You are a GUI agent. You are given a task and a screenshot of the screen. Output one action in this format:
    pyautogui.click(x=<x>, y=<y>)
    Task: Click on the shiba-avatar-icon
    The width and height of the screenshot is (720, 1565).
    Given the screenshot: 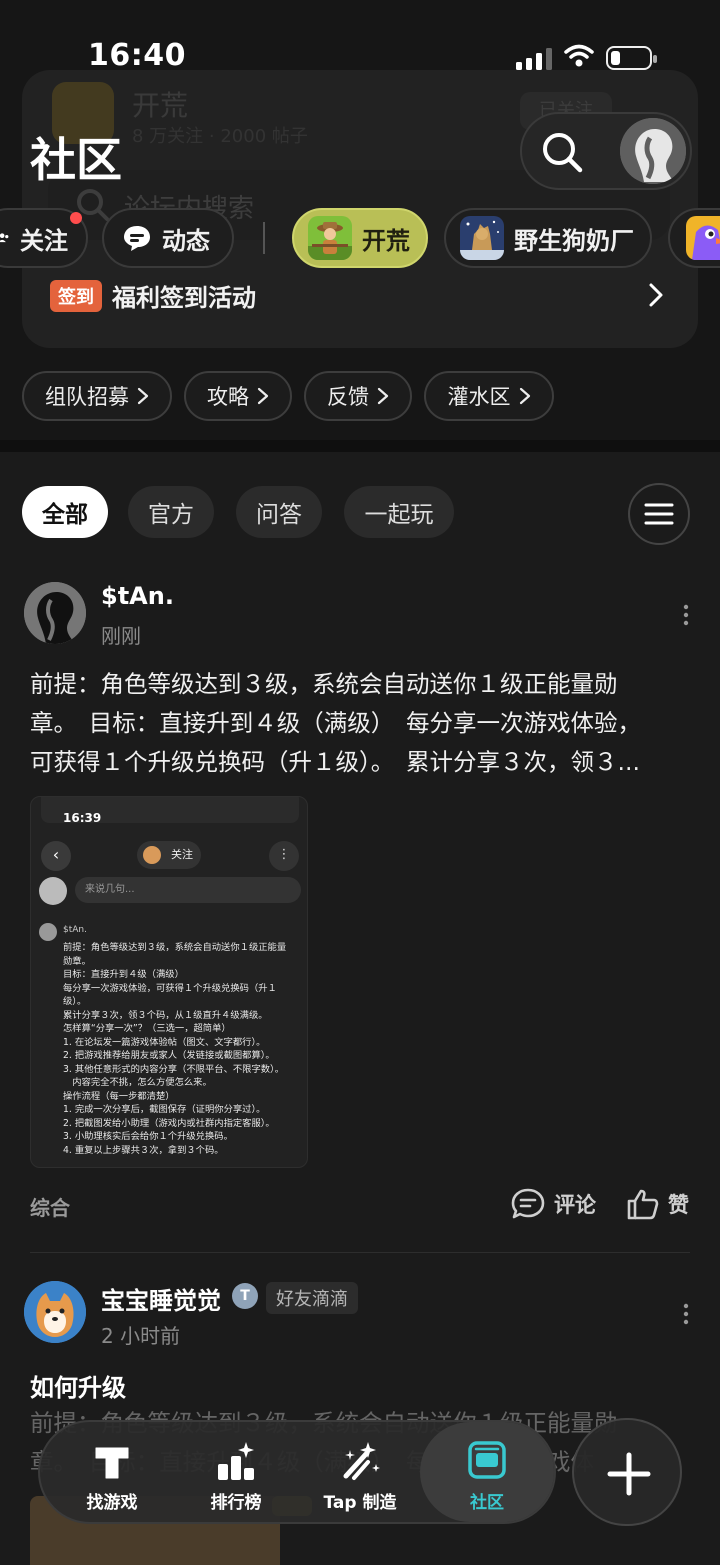 What is the action you would take?
    pyautogui.click(x=55, y=1312)
    